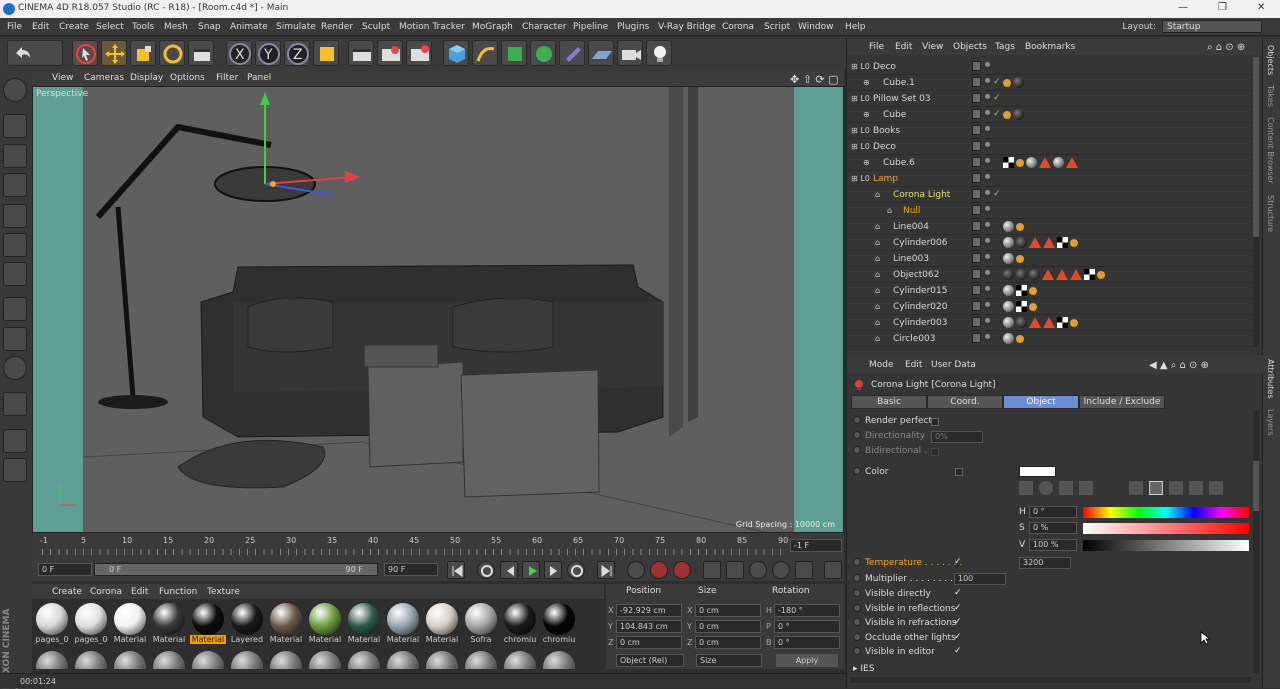 This screenshot has height=689, width=1280. I want to click on move-tool-icon, so click(114, 53).